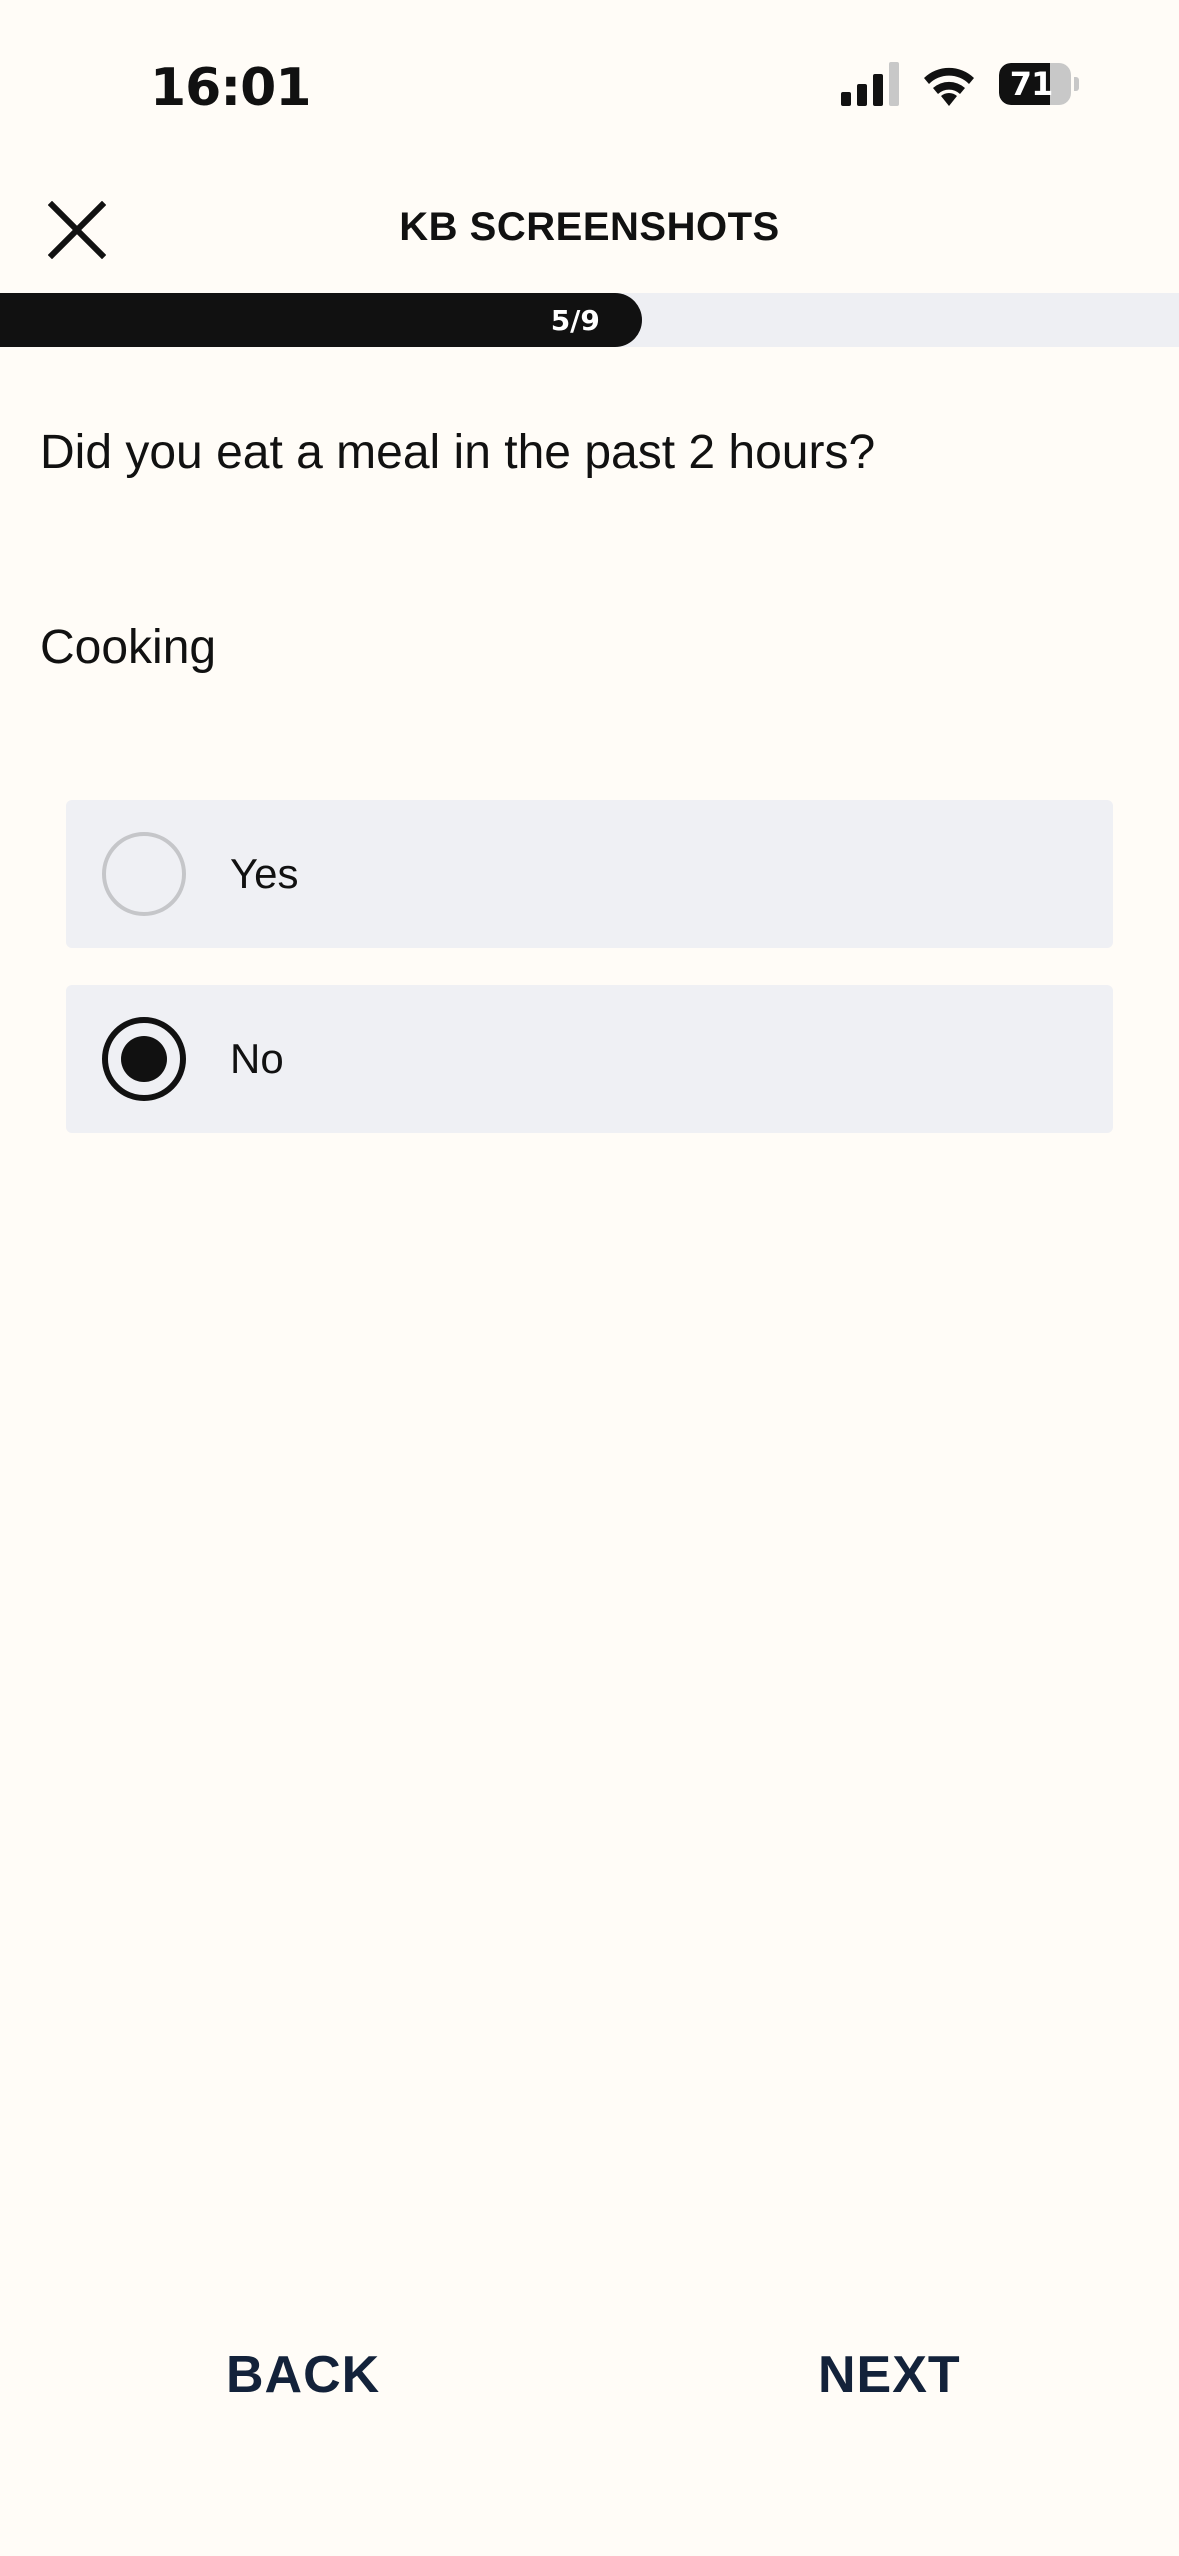 This screenshot has width=1179, height=2556. Describe the element at coordinates (575, 320) in the screenshot. I see `progress-label: 5/9` at that location.